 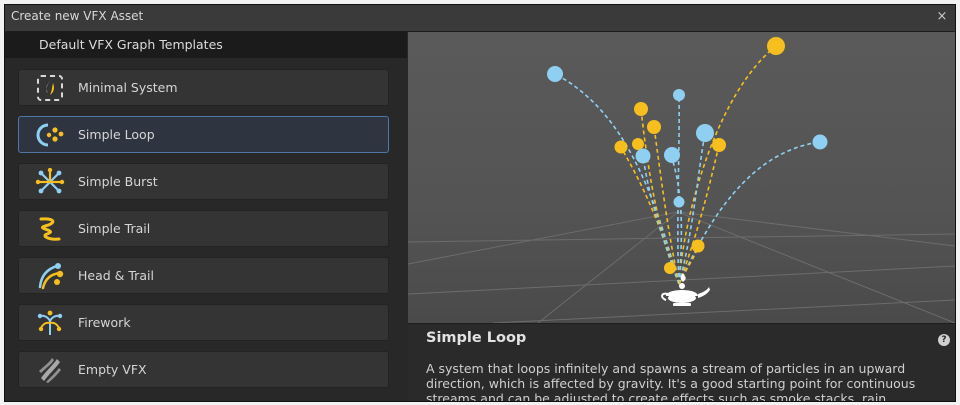 I want to click on templates-header: Default VFX Graph Templates, so click(x=206, y=45).